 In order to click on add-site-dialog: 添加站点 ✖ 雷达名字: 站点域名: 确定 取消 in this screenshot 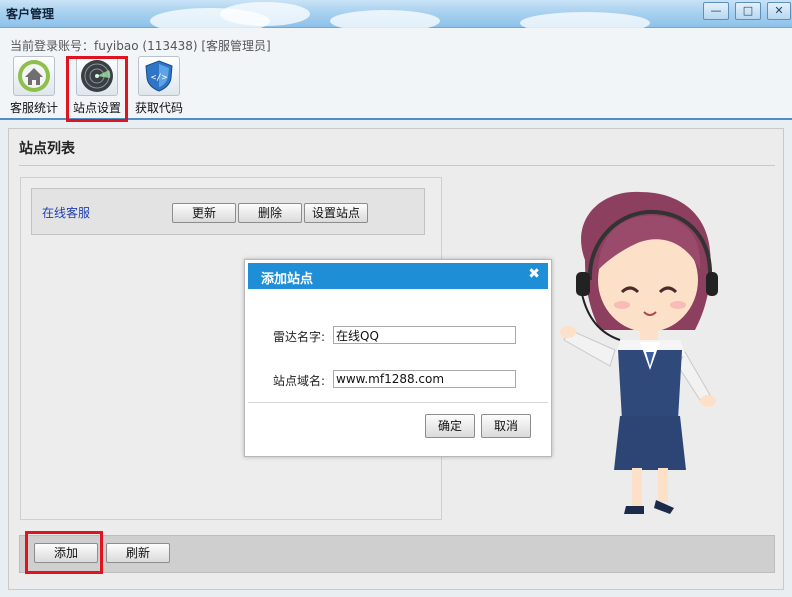, I will do `click(398, 358)`.